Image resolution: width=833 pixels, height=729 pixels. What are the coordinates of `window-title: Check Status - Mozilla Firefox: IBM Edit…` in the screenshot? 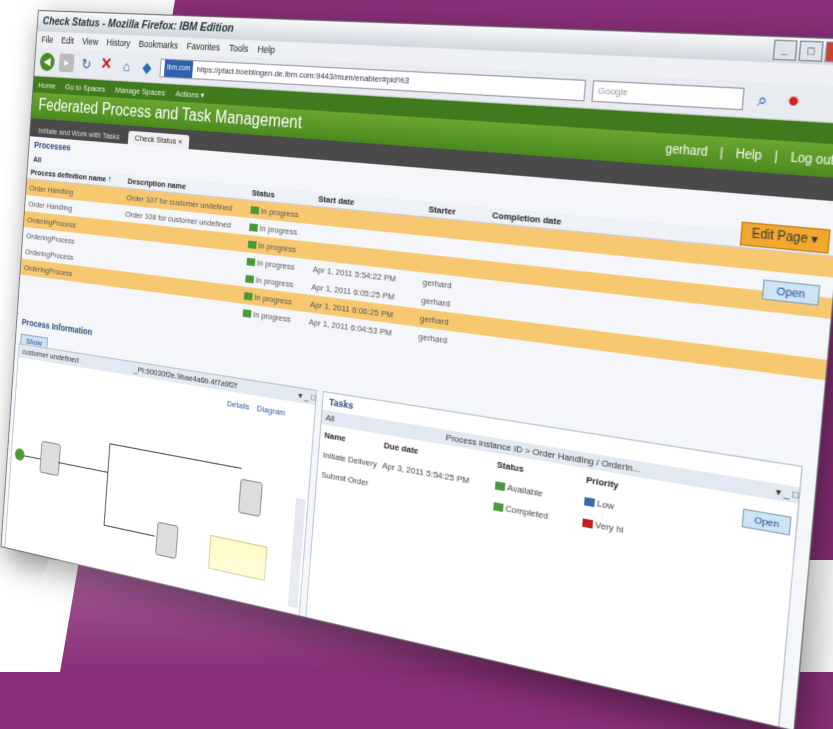 It's located at (138, 25).